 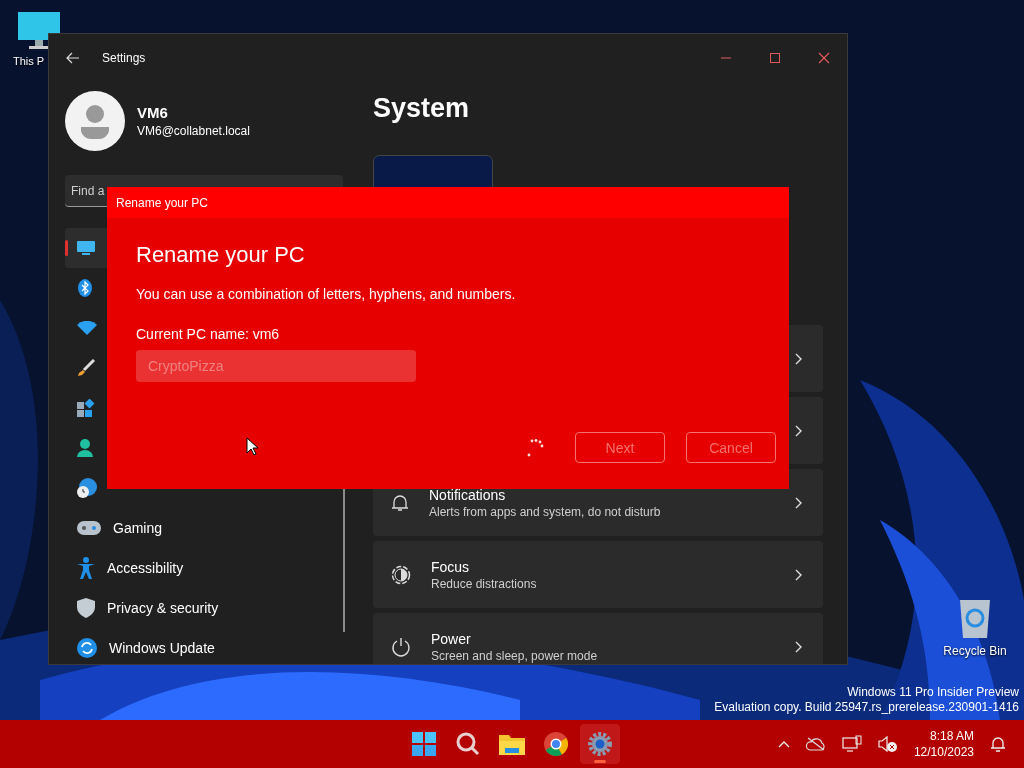 I want to click on dialog-heading: Rename your PC, so click(x=221, y=255).